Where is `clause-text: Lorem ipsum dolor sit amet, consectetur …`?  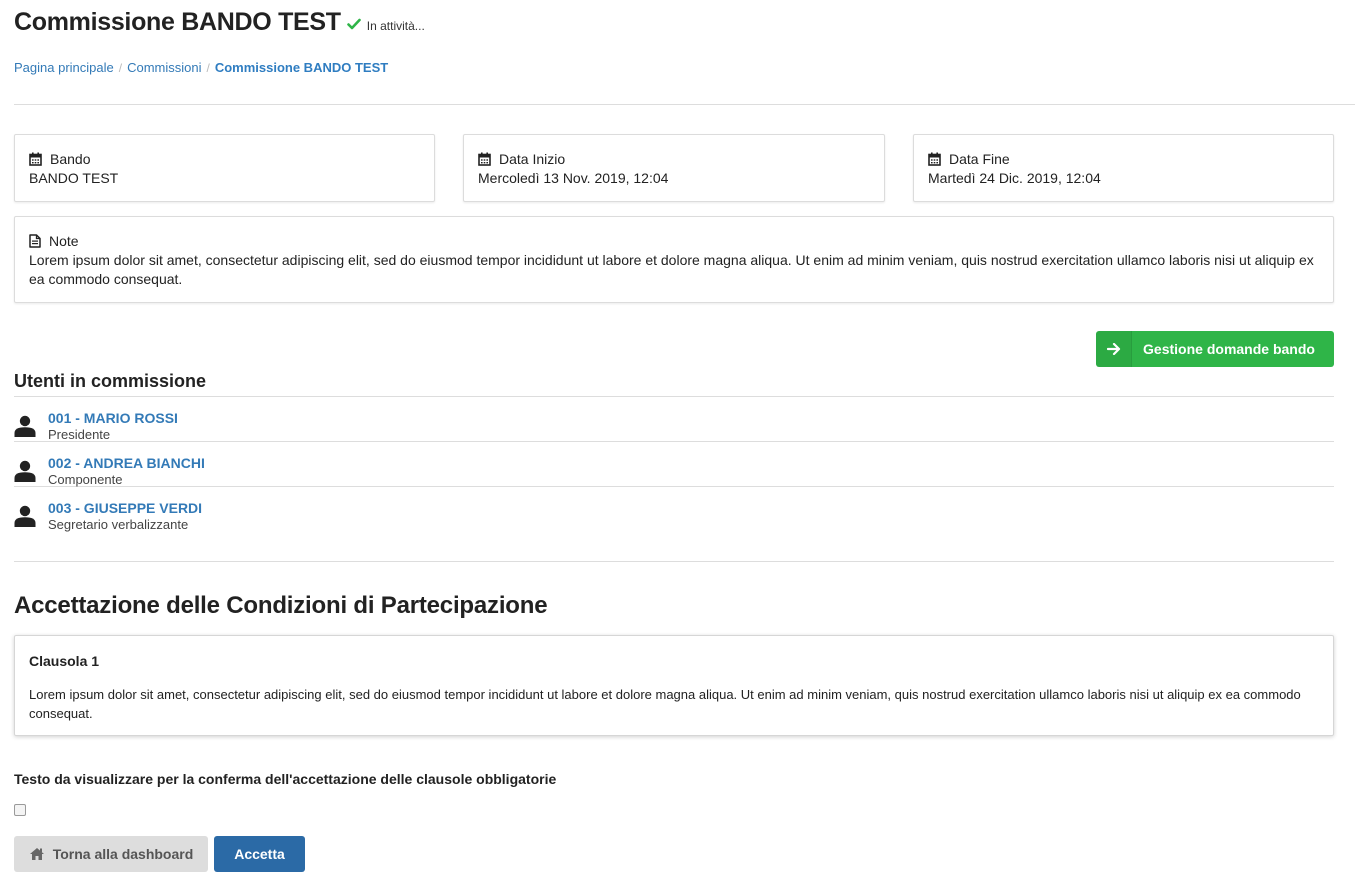 clause-text: Lorem ipsum dolor sit amet, consectetur … is located at coordinates (665, 704).